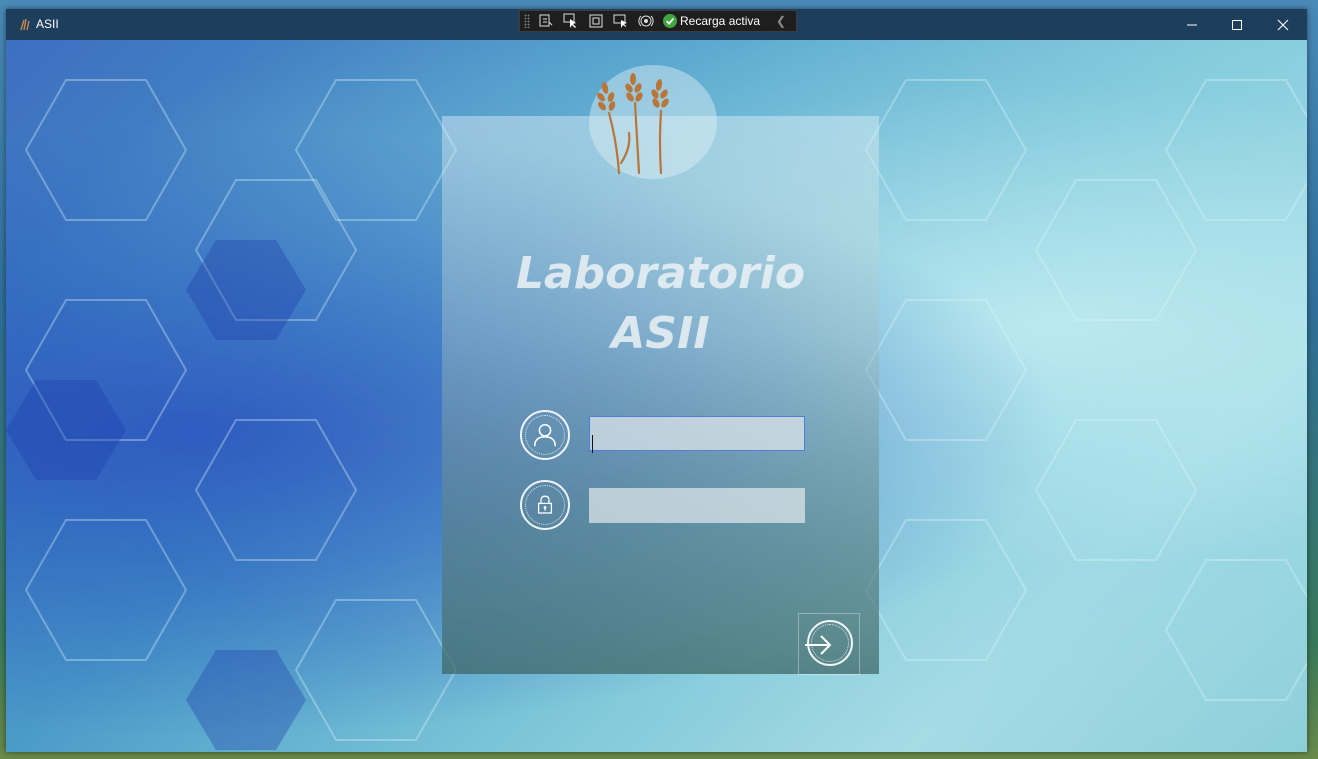  I want to click on accessibility-check-icon, so click(646, 21).